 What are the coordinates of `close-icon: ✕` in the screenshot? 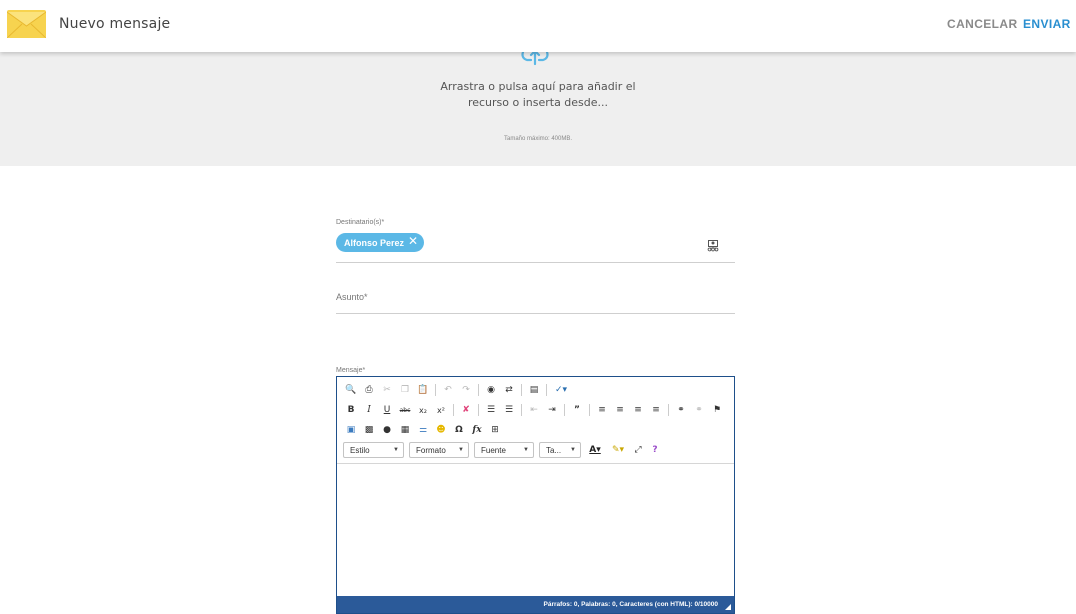 It's located at (413, 241).